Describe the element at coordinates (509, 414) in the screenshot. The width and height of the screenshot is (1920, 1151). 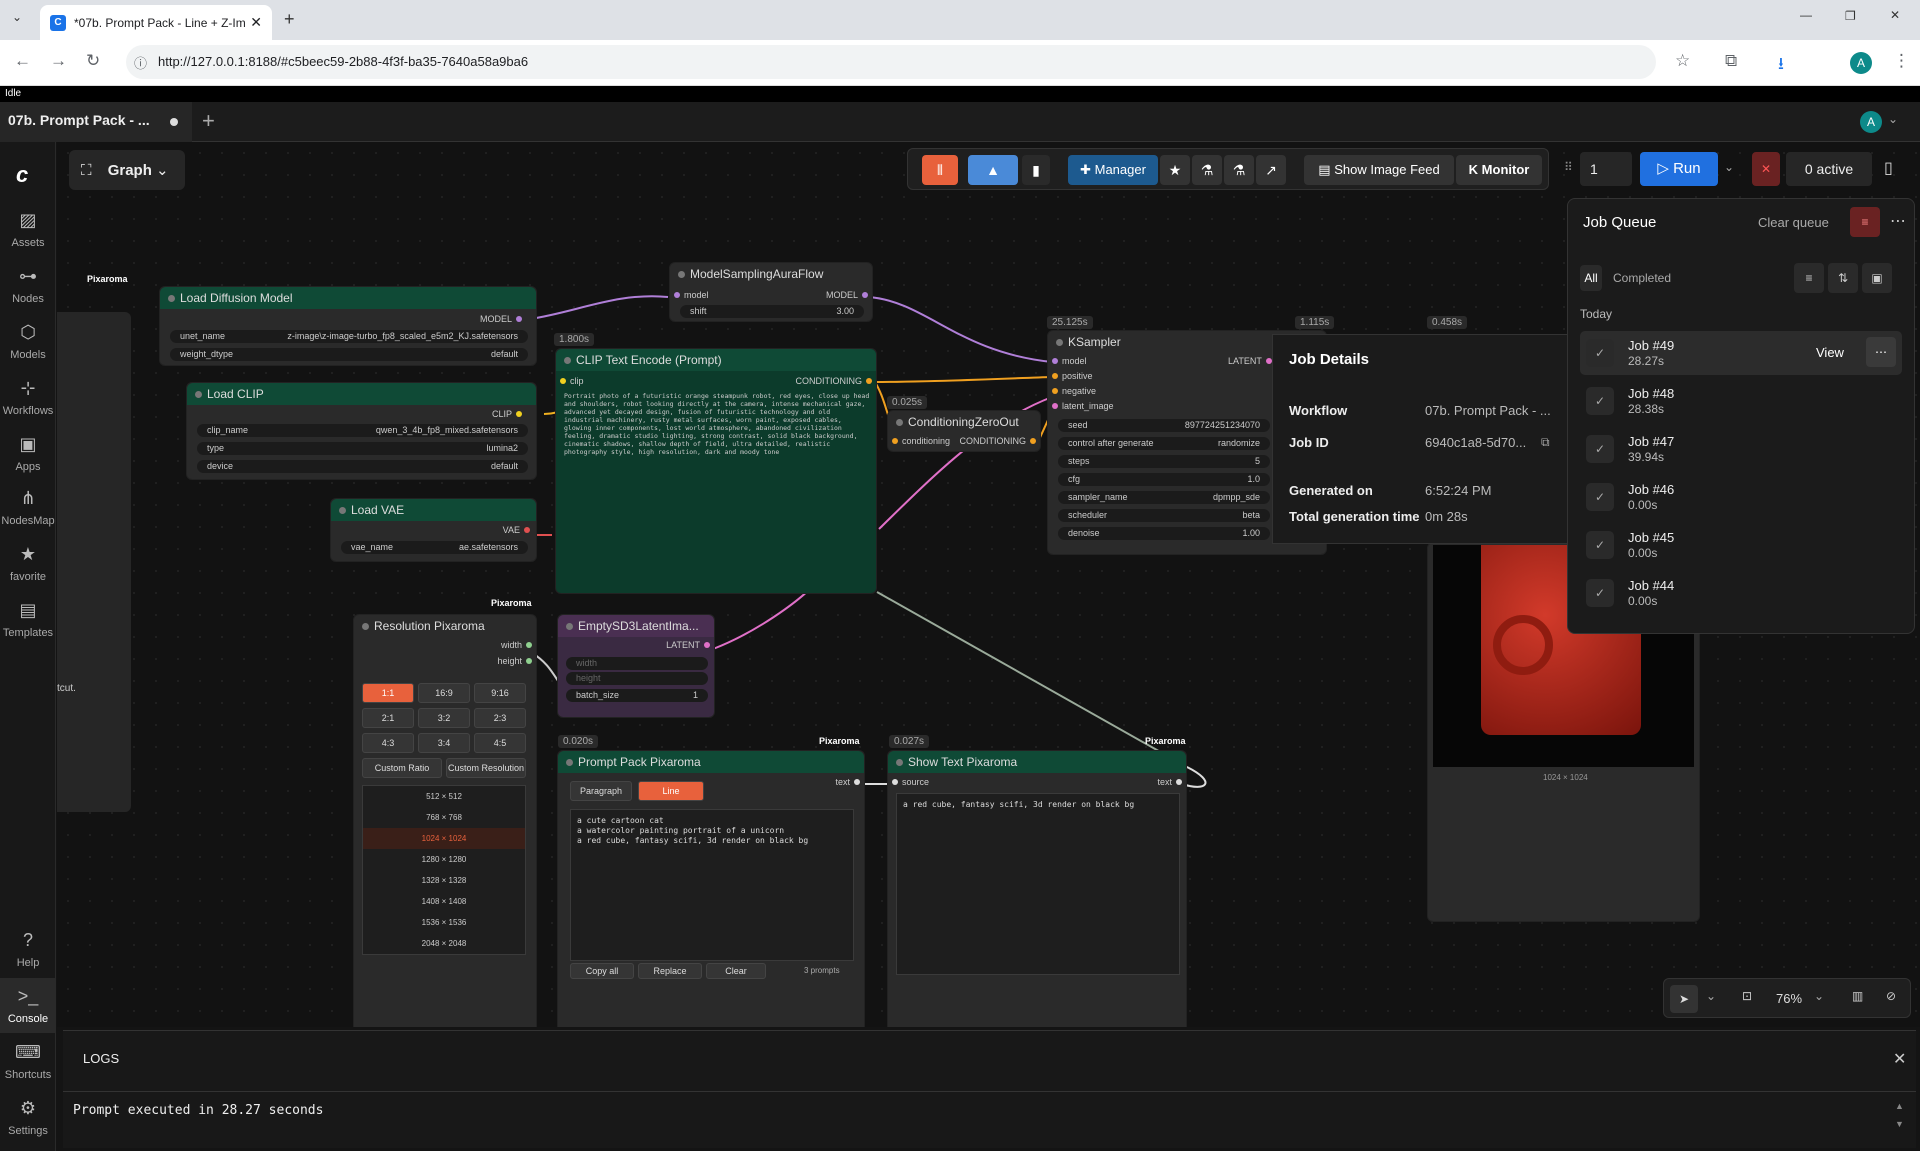
I see `output-clip: CLIP` at that location.